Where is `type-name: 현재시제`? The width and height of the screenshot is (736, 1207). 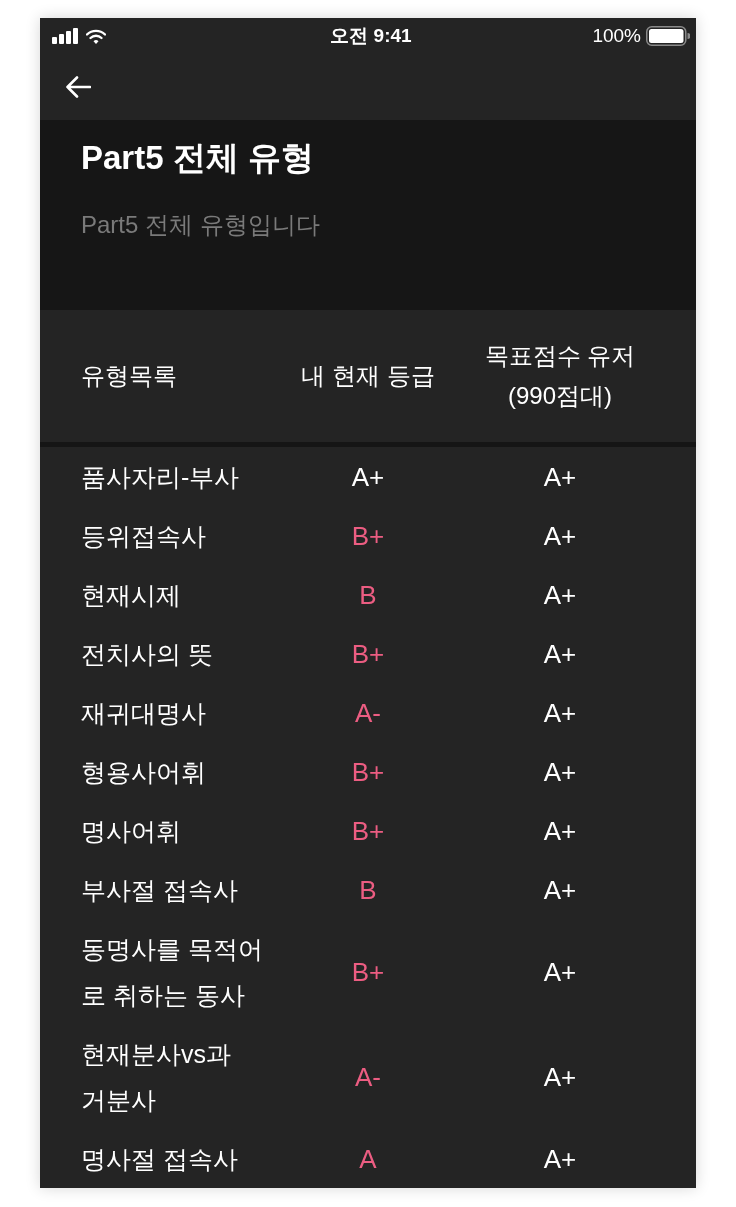 type-name: 현재시제 is located at coordinates (131, 595).